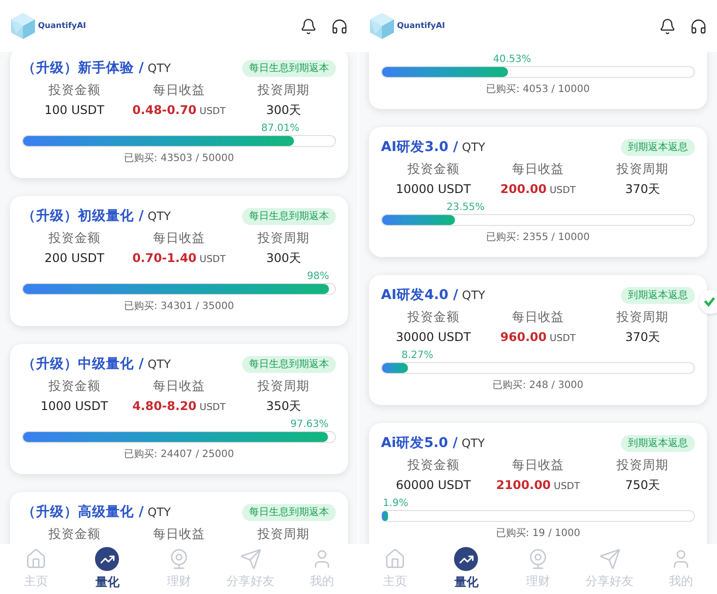 This screenshot has height=594, width=717. I want to click on check-icon, so click(709, 302).